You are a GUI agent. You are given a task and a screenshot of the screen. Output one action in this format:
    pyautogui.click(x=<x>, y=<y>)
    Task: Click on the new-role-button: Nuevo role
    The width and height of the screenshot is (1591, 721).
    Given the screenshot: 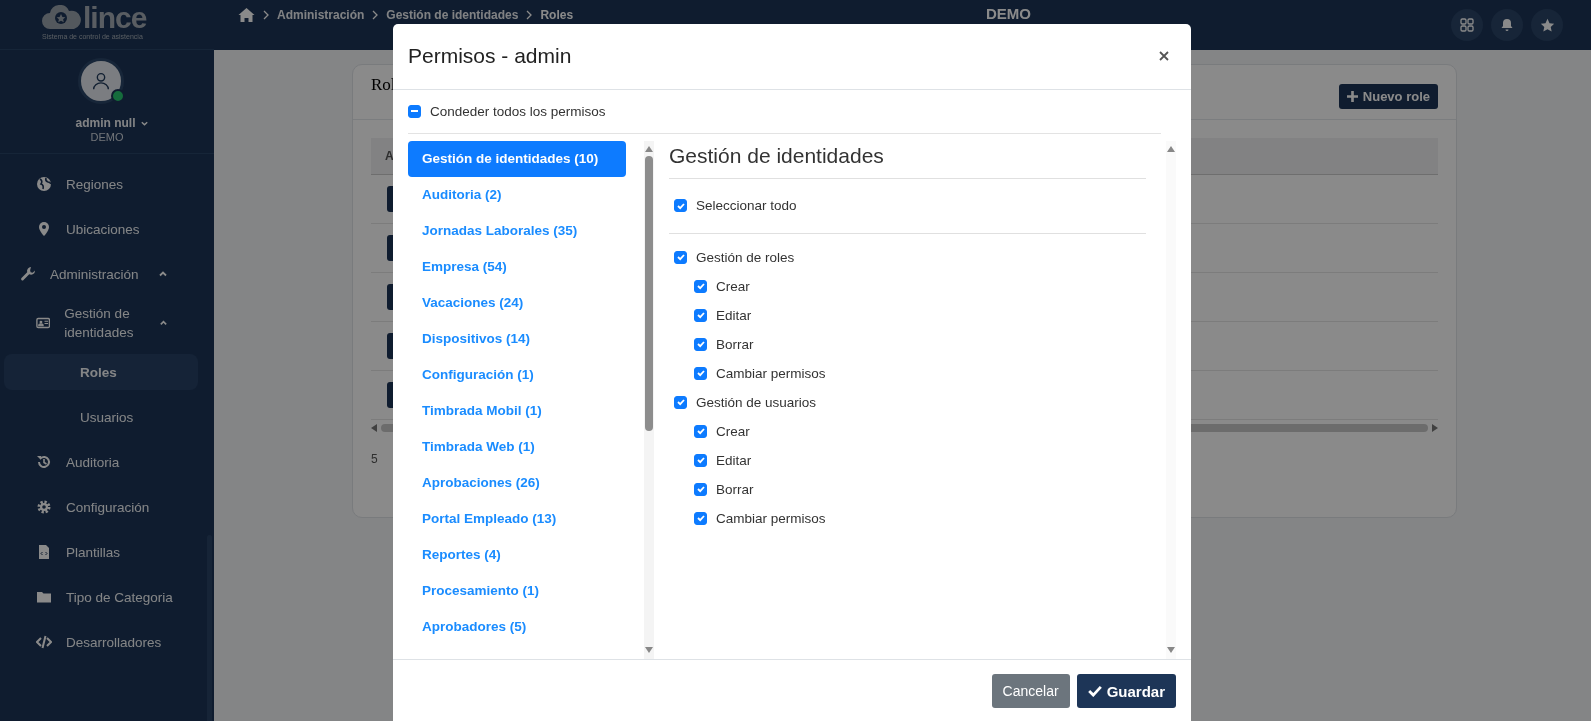 What is the action you would take?
    pyautogui.click(x=1388, y=96)
    